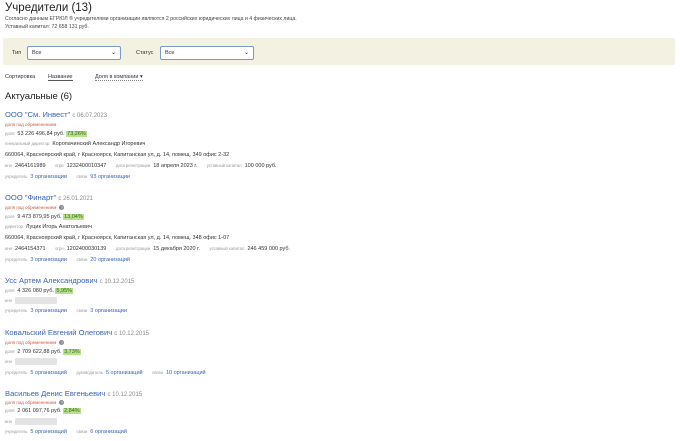 The height and width of the screenshot is (441, 680). I want to click on share-percent-badge: 5,95%, so click(64, 291).